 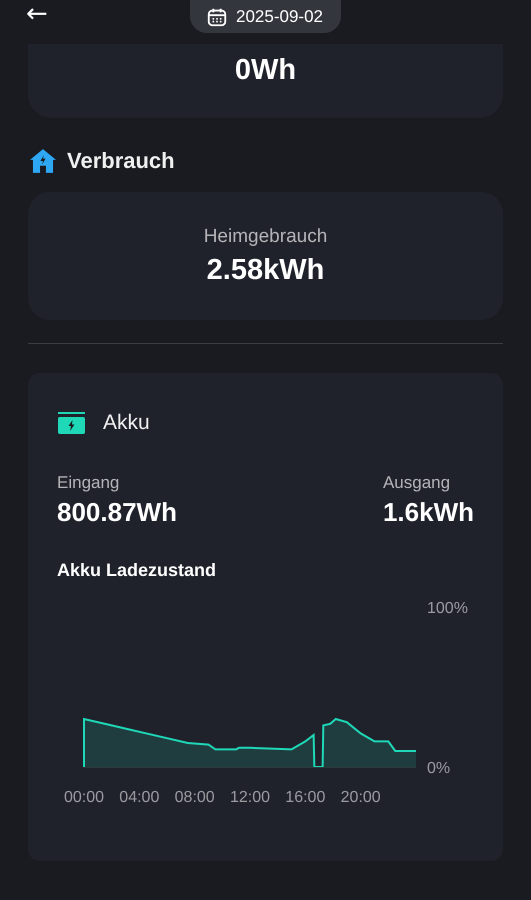 I want to click on back-button: ←, so click(x=37, y=14).